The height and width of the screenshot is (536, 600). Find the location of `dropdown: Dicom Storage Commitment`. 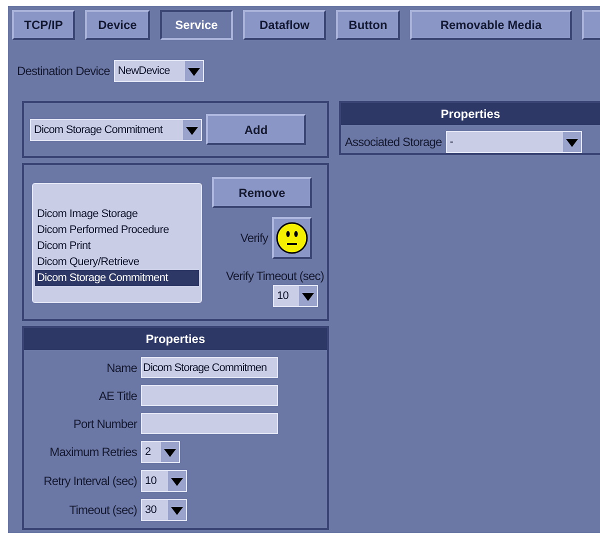

dropdown: Dicom Storage Commitment is located at coordinates (116, 129).